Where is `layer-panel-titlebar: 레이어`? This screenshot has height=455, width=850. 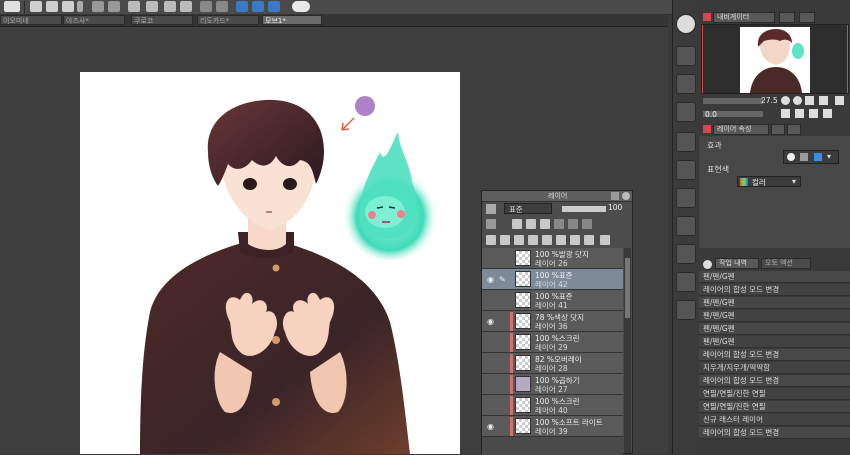
layer-panel-titlebar: 레이어 is located at coordinates (557, 196).